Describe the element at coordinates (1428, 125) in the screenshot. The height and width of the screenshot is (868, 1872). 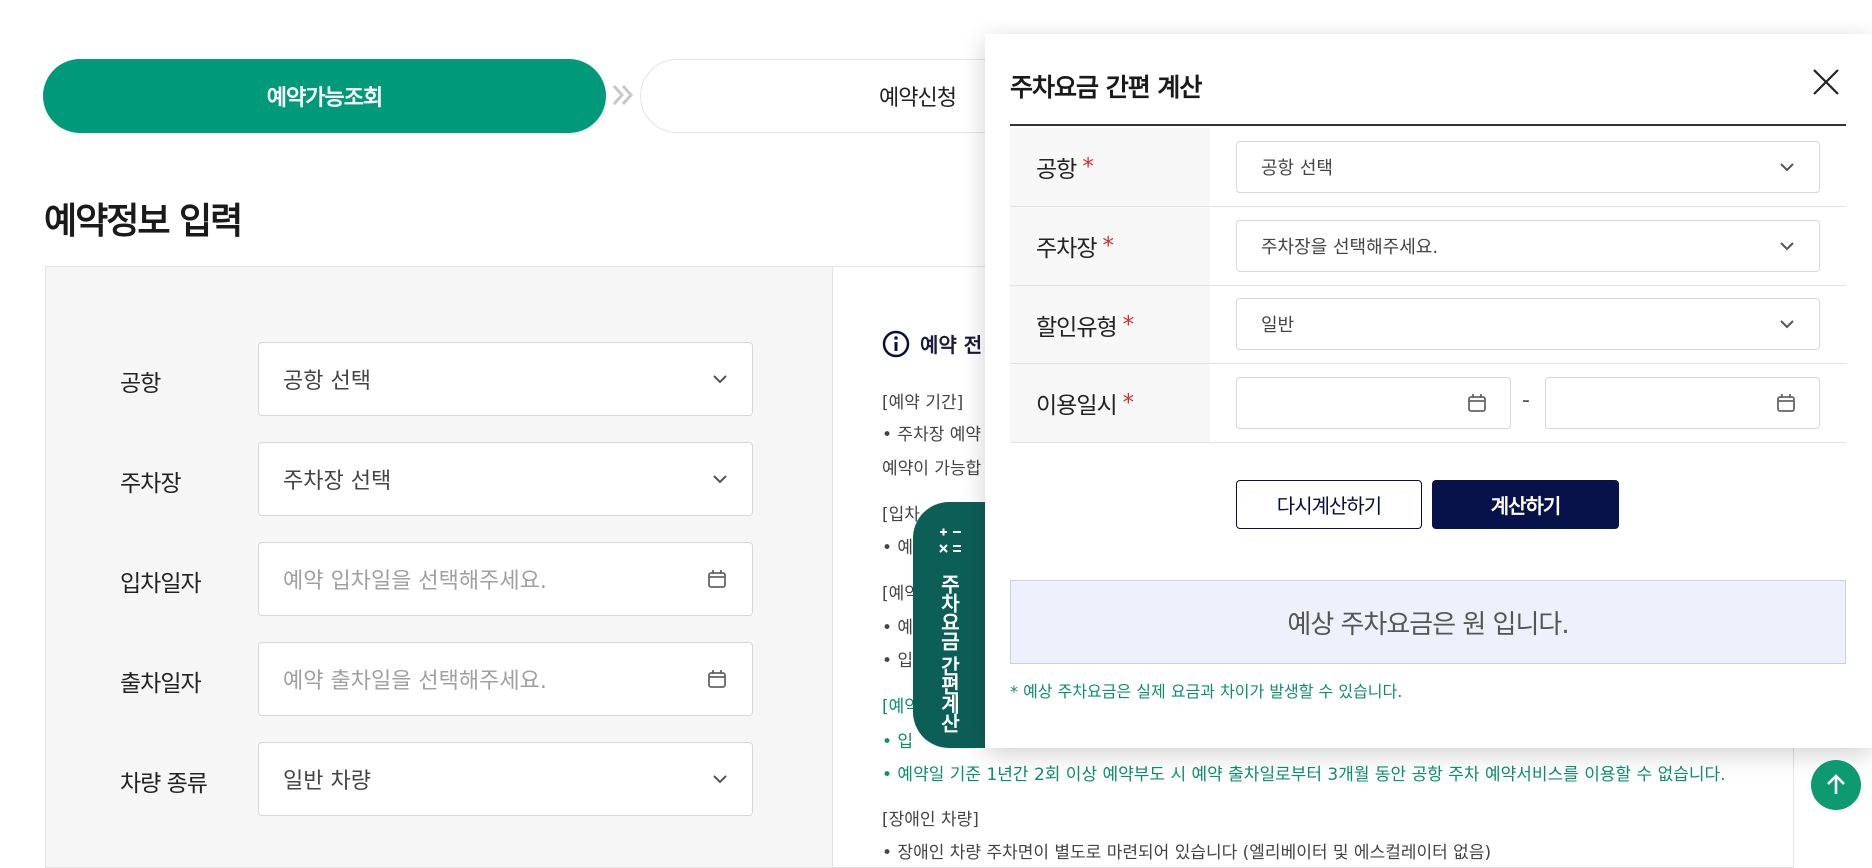
I see `modal-divider` at that location.